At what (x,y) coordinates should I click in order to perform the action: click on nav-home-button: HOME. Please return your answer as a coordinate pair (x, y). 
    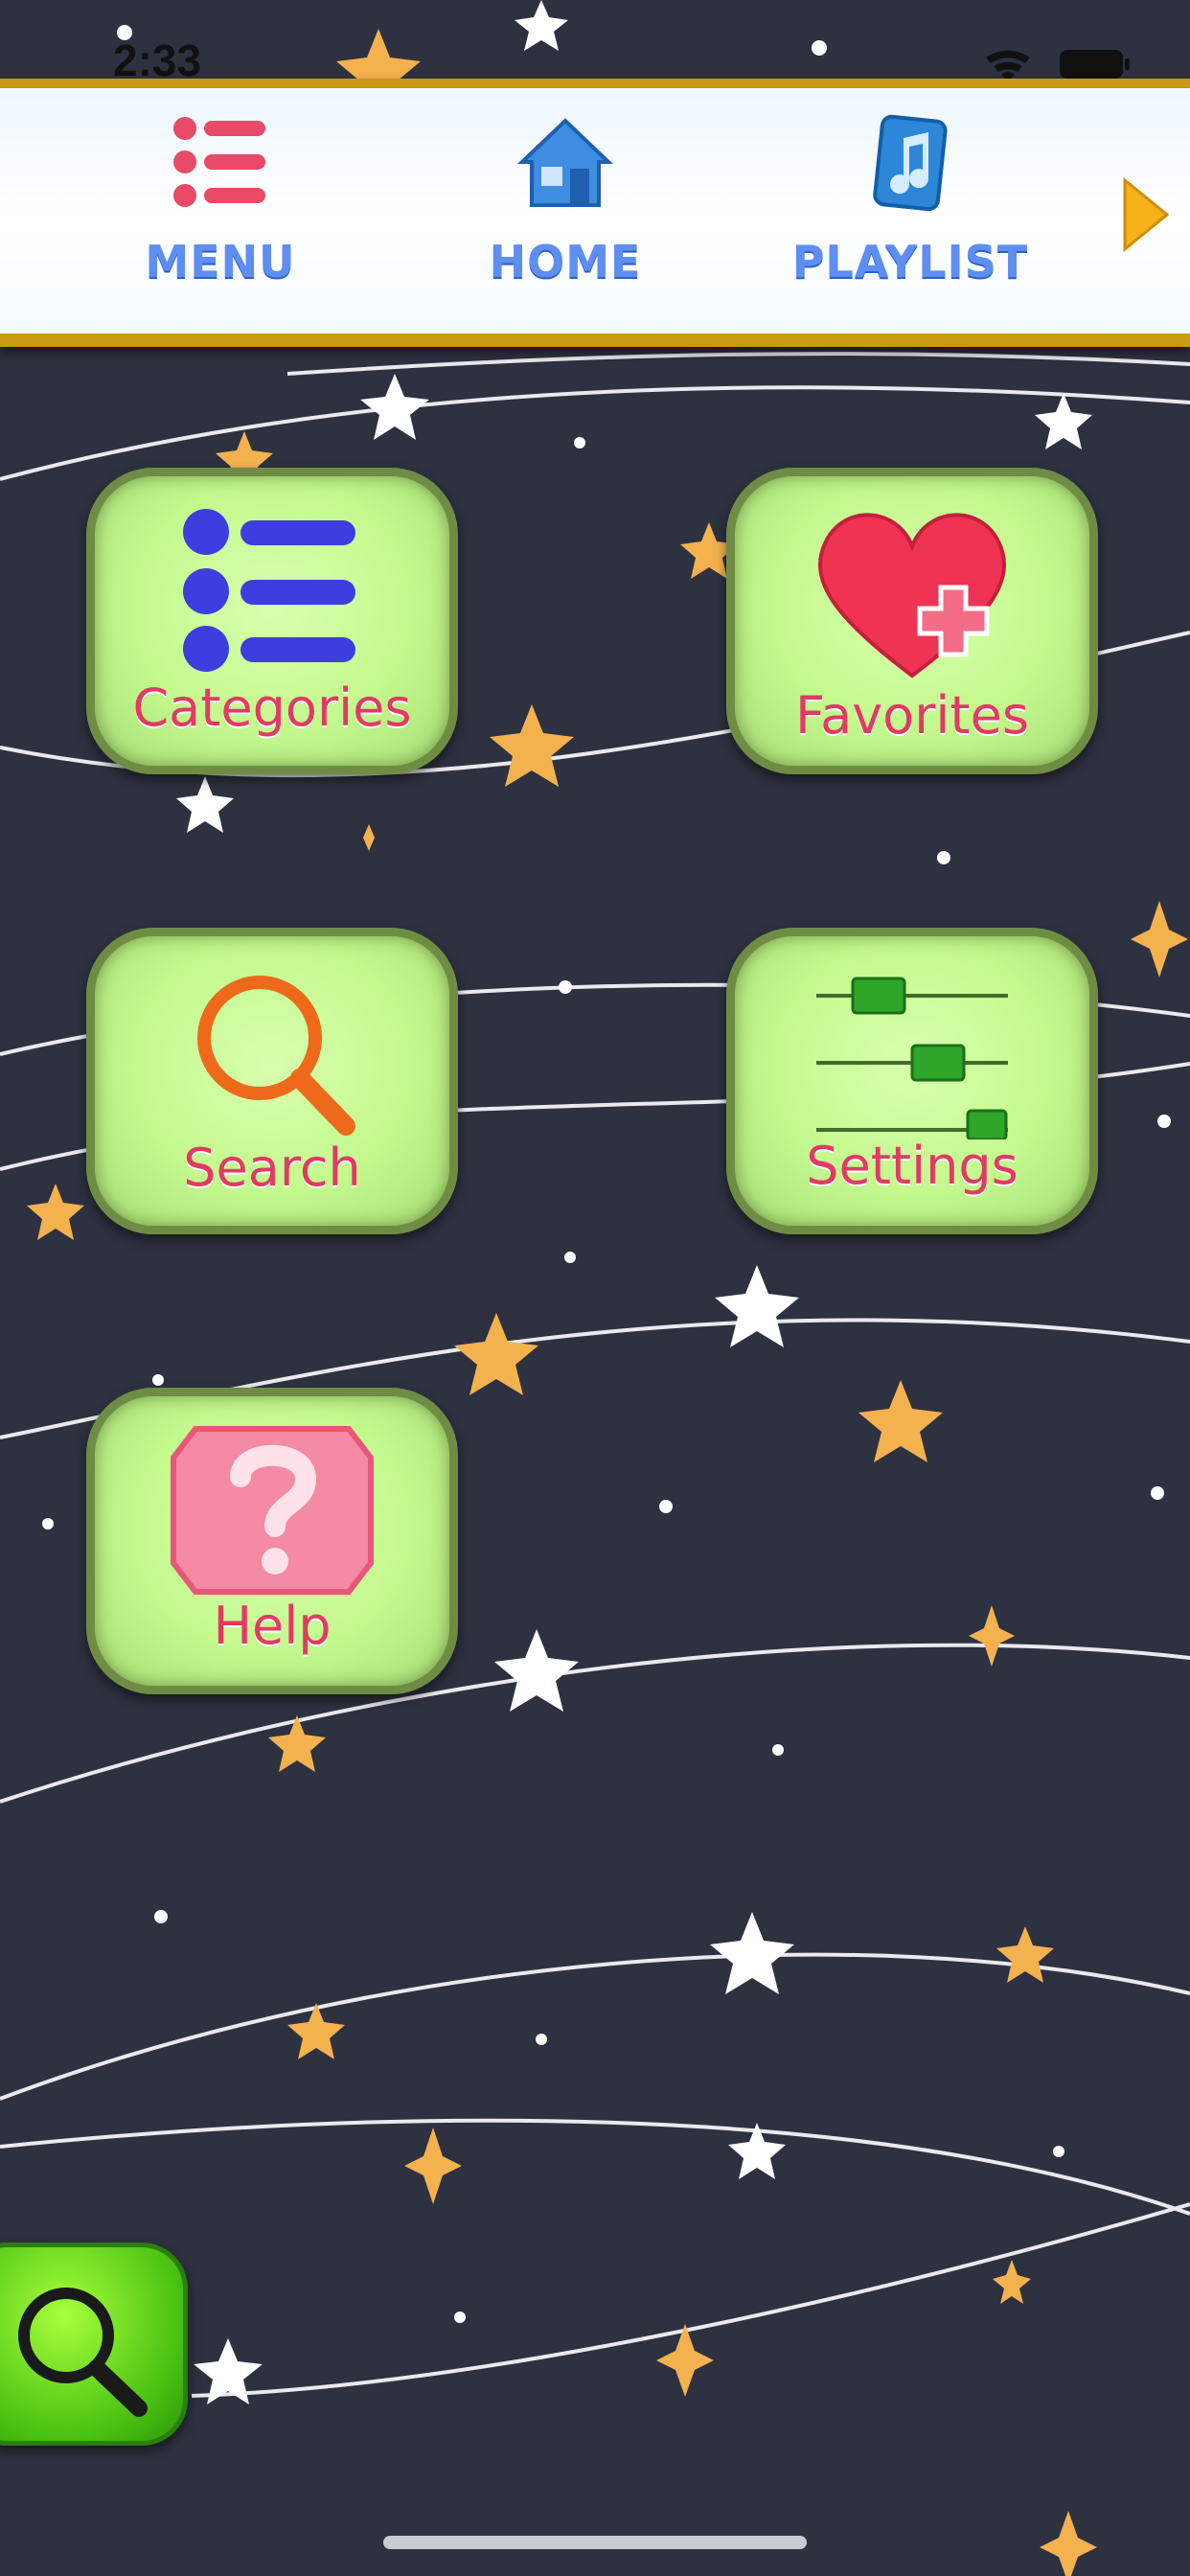
    Looking at the image, I should click on (565, 198).